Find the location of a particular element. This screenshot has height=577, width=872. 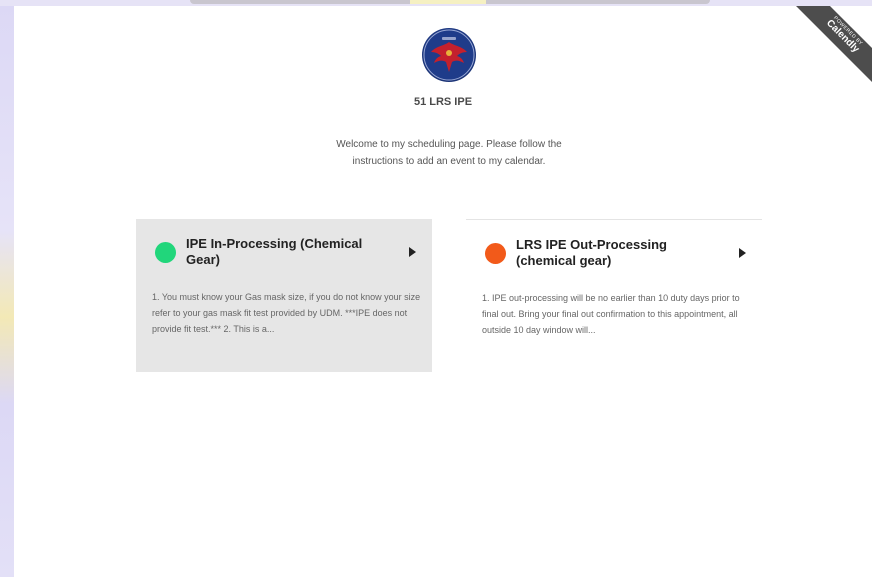

event-title: LRS IPE Out-Processing (chemical gear) is located at coordinates (591, 252).